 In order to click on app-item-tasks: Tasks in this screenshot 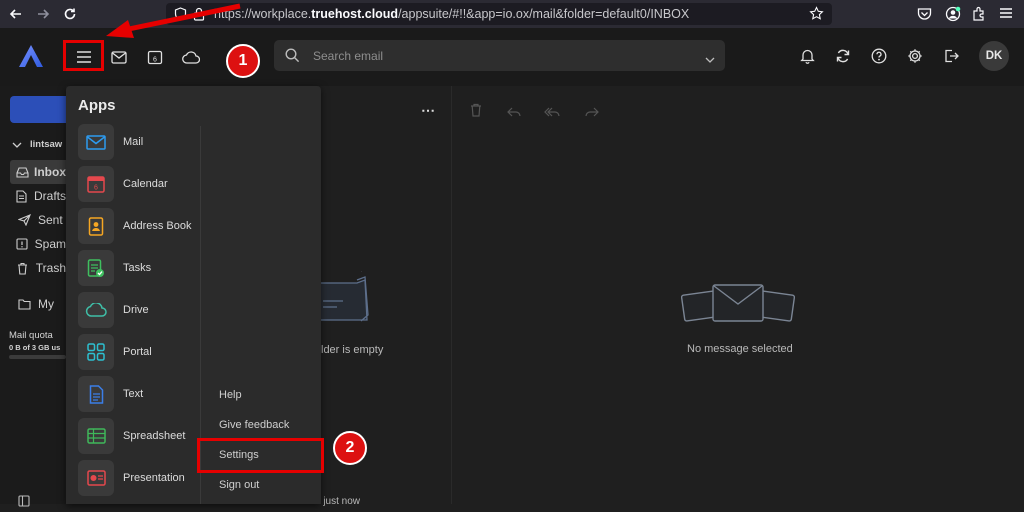, I will do `click(114, 268)`.